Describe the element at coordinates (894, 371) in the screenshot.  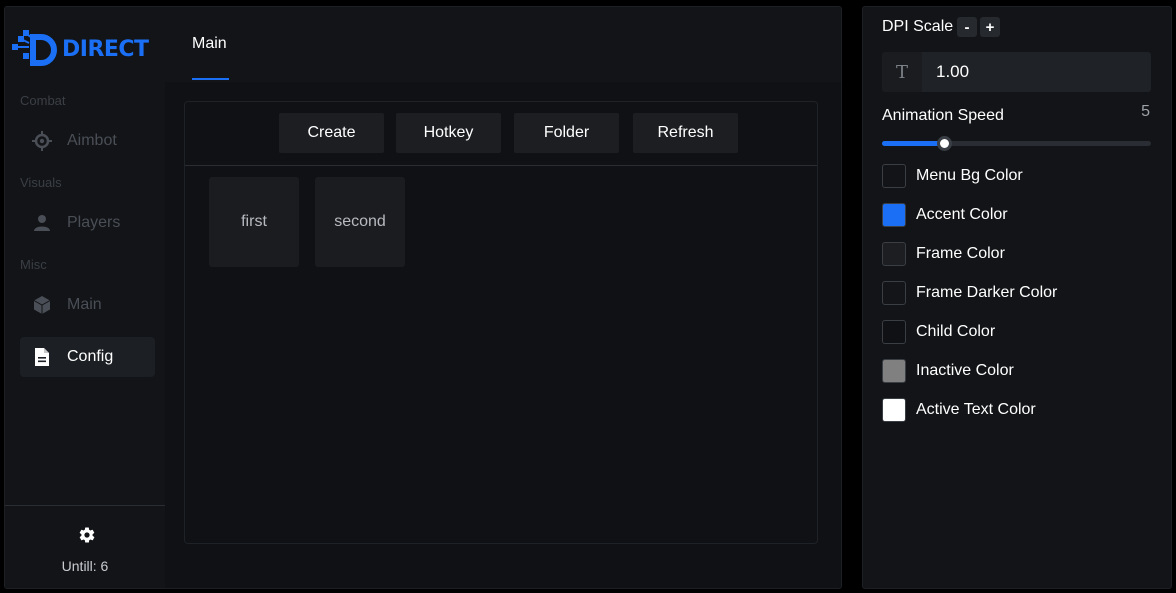
I see `color-swatch-inactive-color` at that location.